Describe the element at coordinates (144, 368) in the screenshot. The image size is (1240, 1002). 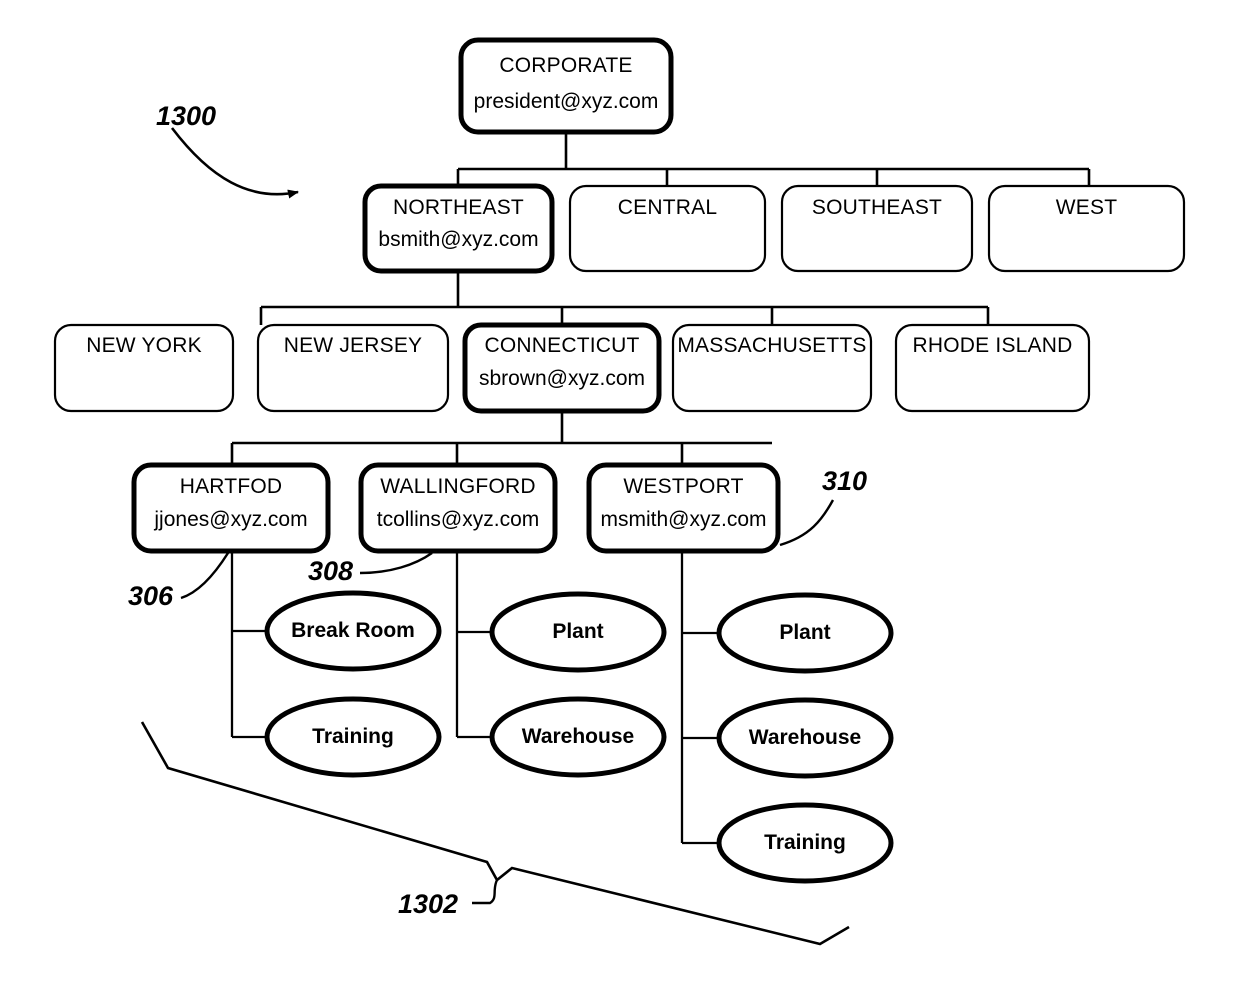
I see `node-box-new-york` at that location.